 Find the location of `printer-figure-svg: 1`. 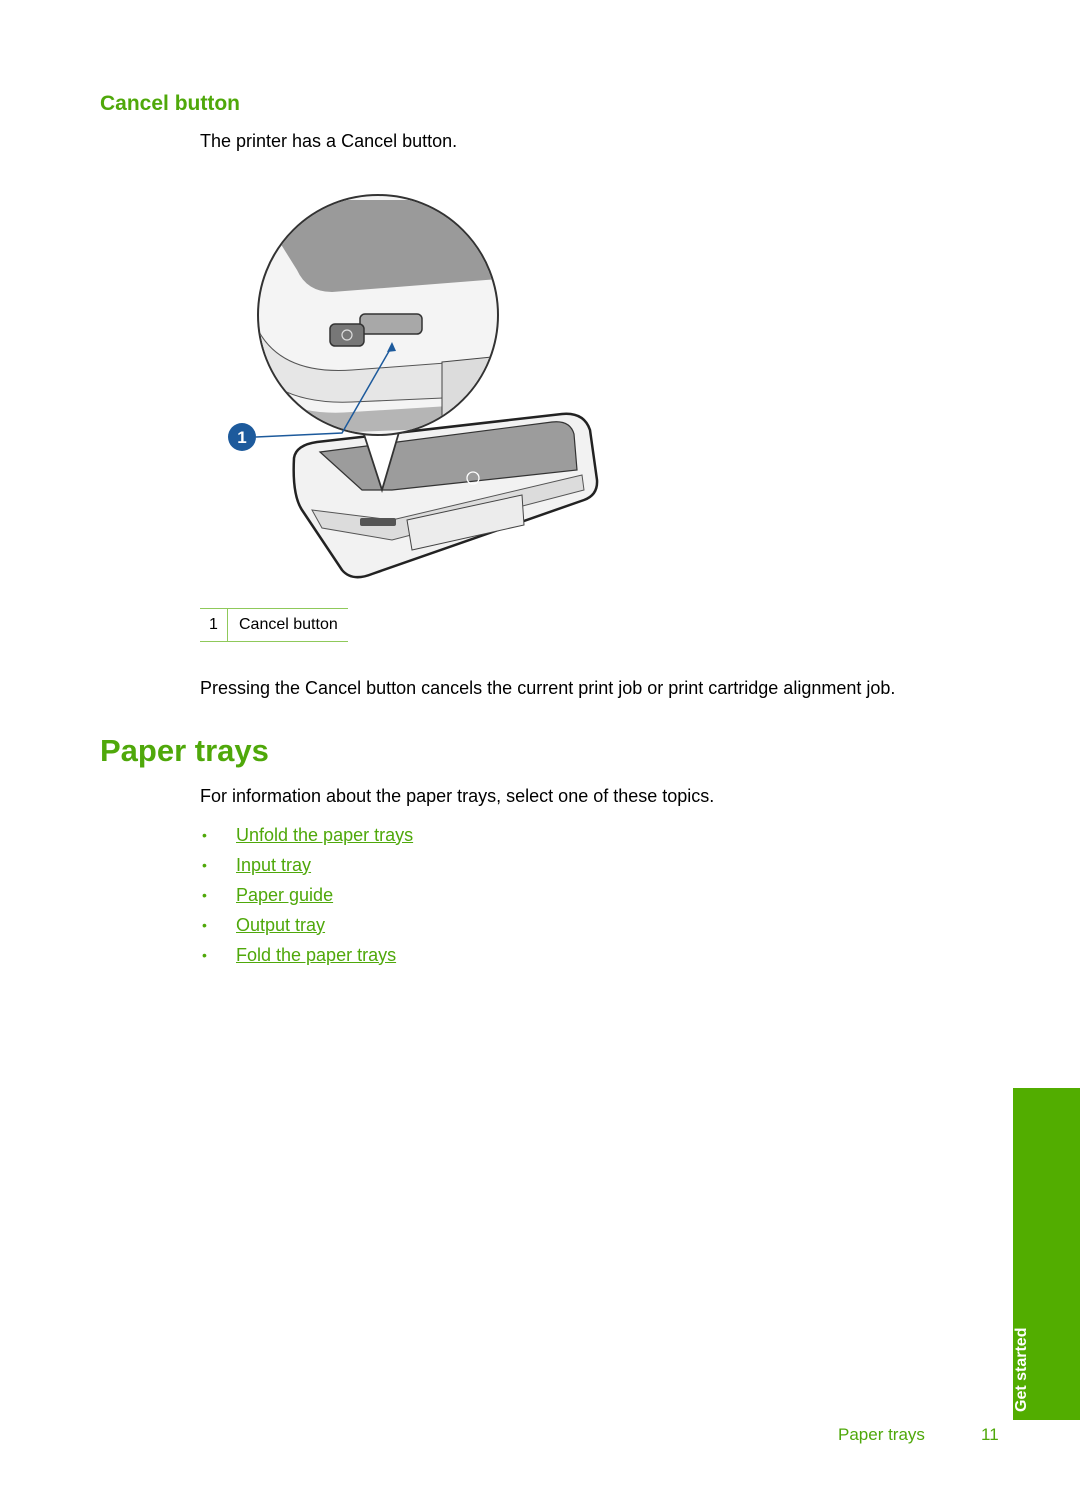

printer-figure-svg: 1 is located at coordinates (413, 386).